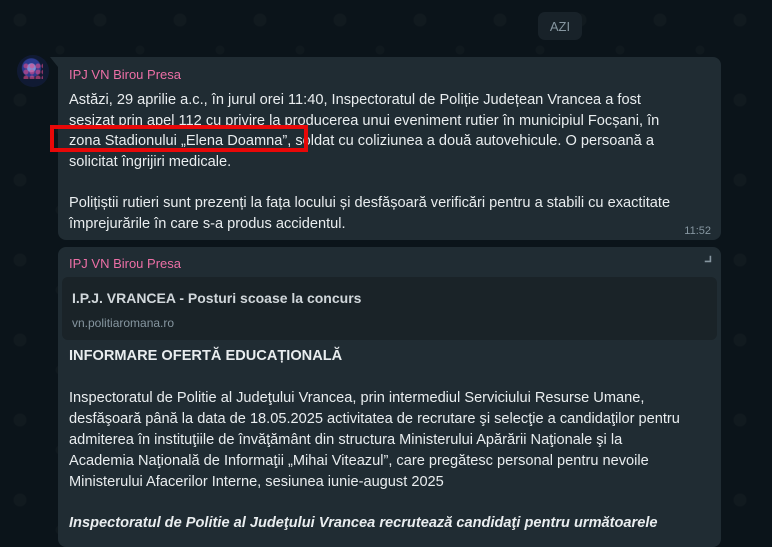  Describe the element at coordinates (389, 182) in the screenshot. I see `message-line` at that location.